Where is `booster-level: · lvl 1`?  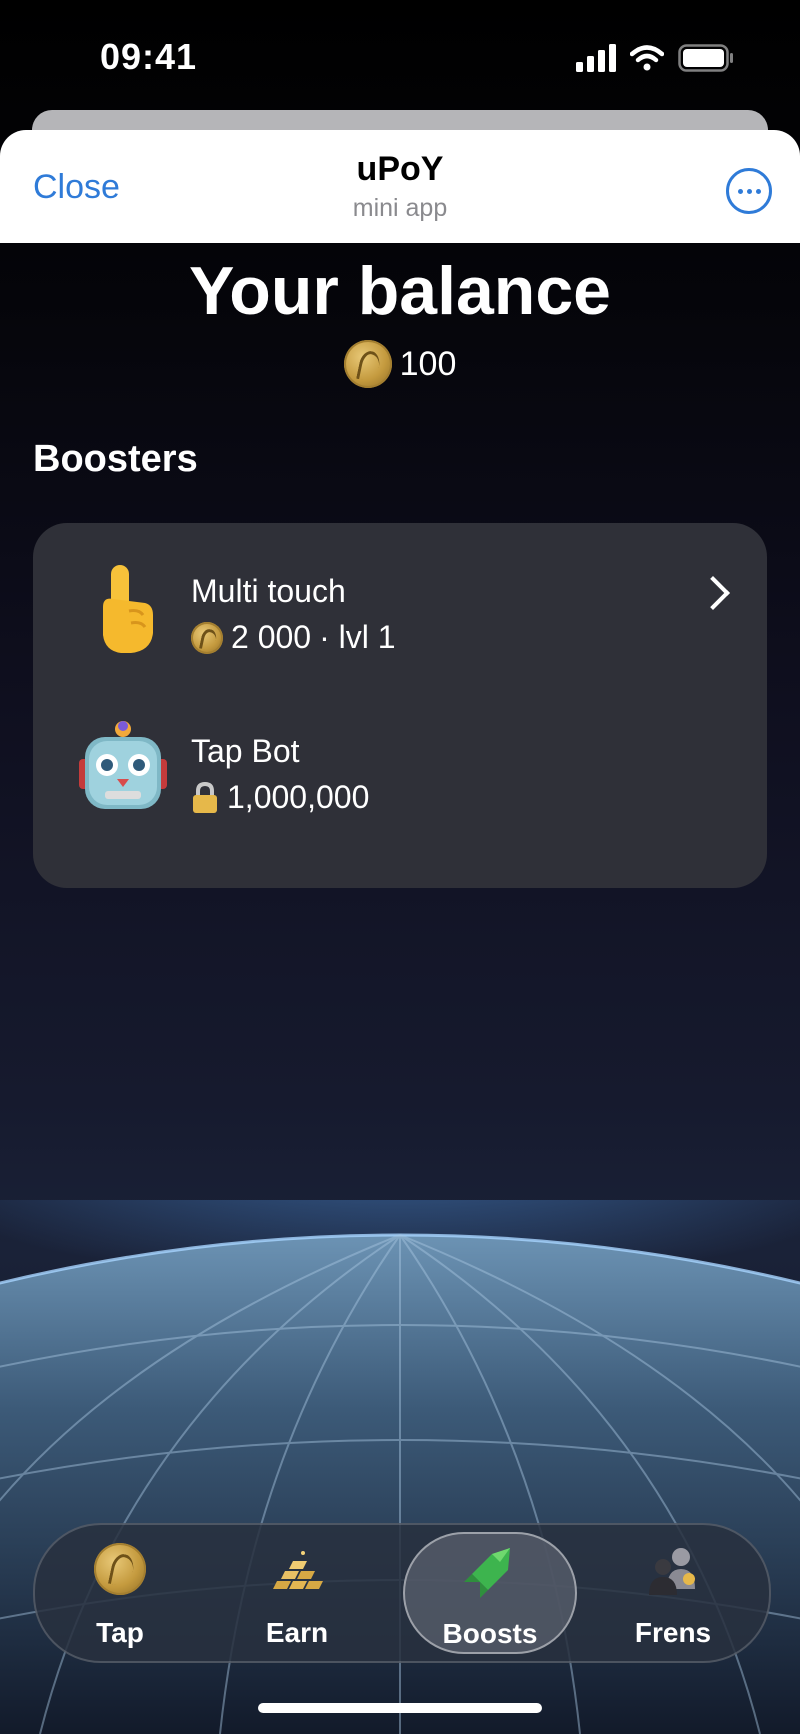 booster-level: · lvl 1 is located at coordinates (357, 637).